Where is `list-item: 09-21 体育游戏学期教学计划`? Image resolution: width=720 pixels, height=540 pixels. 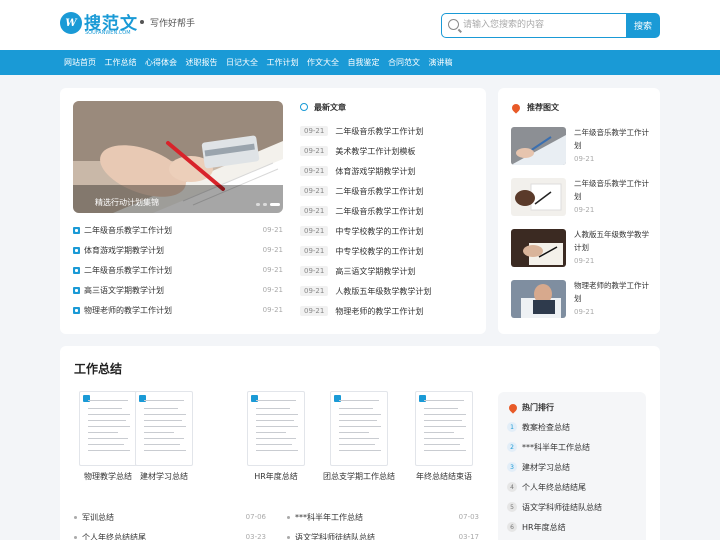 list-item: 09-21 体育游戏学期教学计划 is located at coordinates (387, 171).